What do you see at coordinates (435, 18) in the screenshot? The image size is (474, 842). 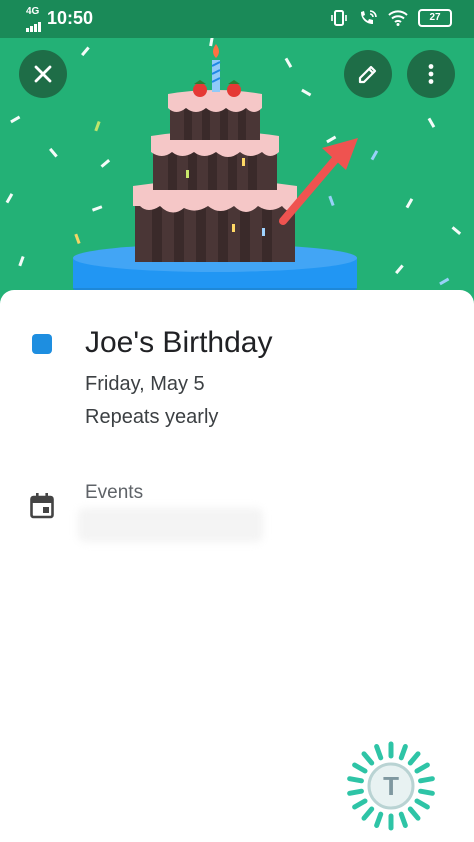 I see `battery-indicator: 27` at bounding box center [435, 18].